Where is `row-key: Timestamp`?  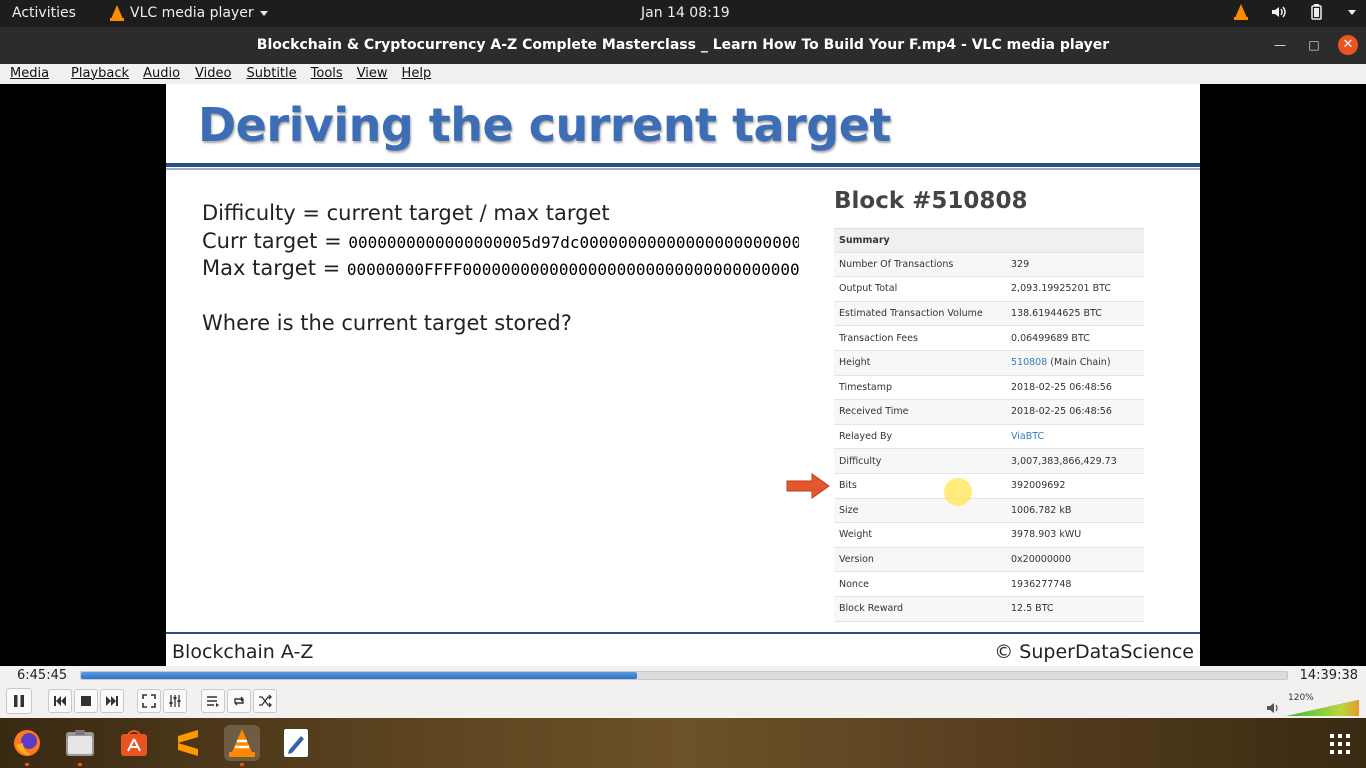
row-key: Timestamp is located at coordinates (866, 387).